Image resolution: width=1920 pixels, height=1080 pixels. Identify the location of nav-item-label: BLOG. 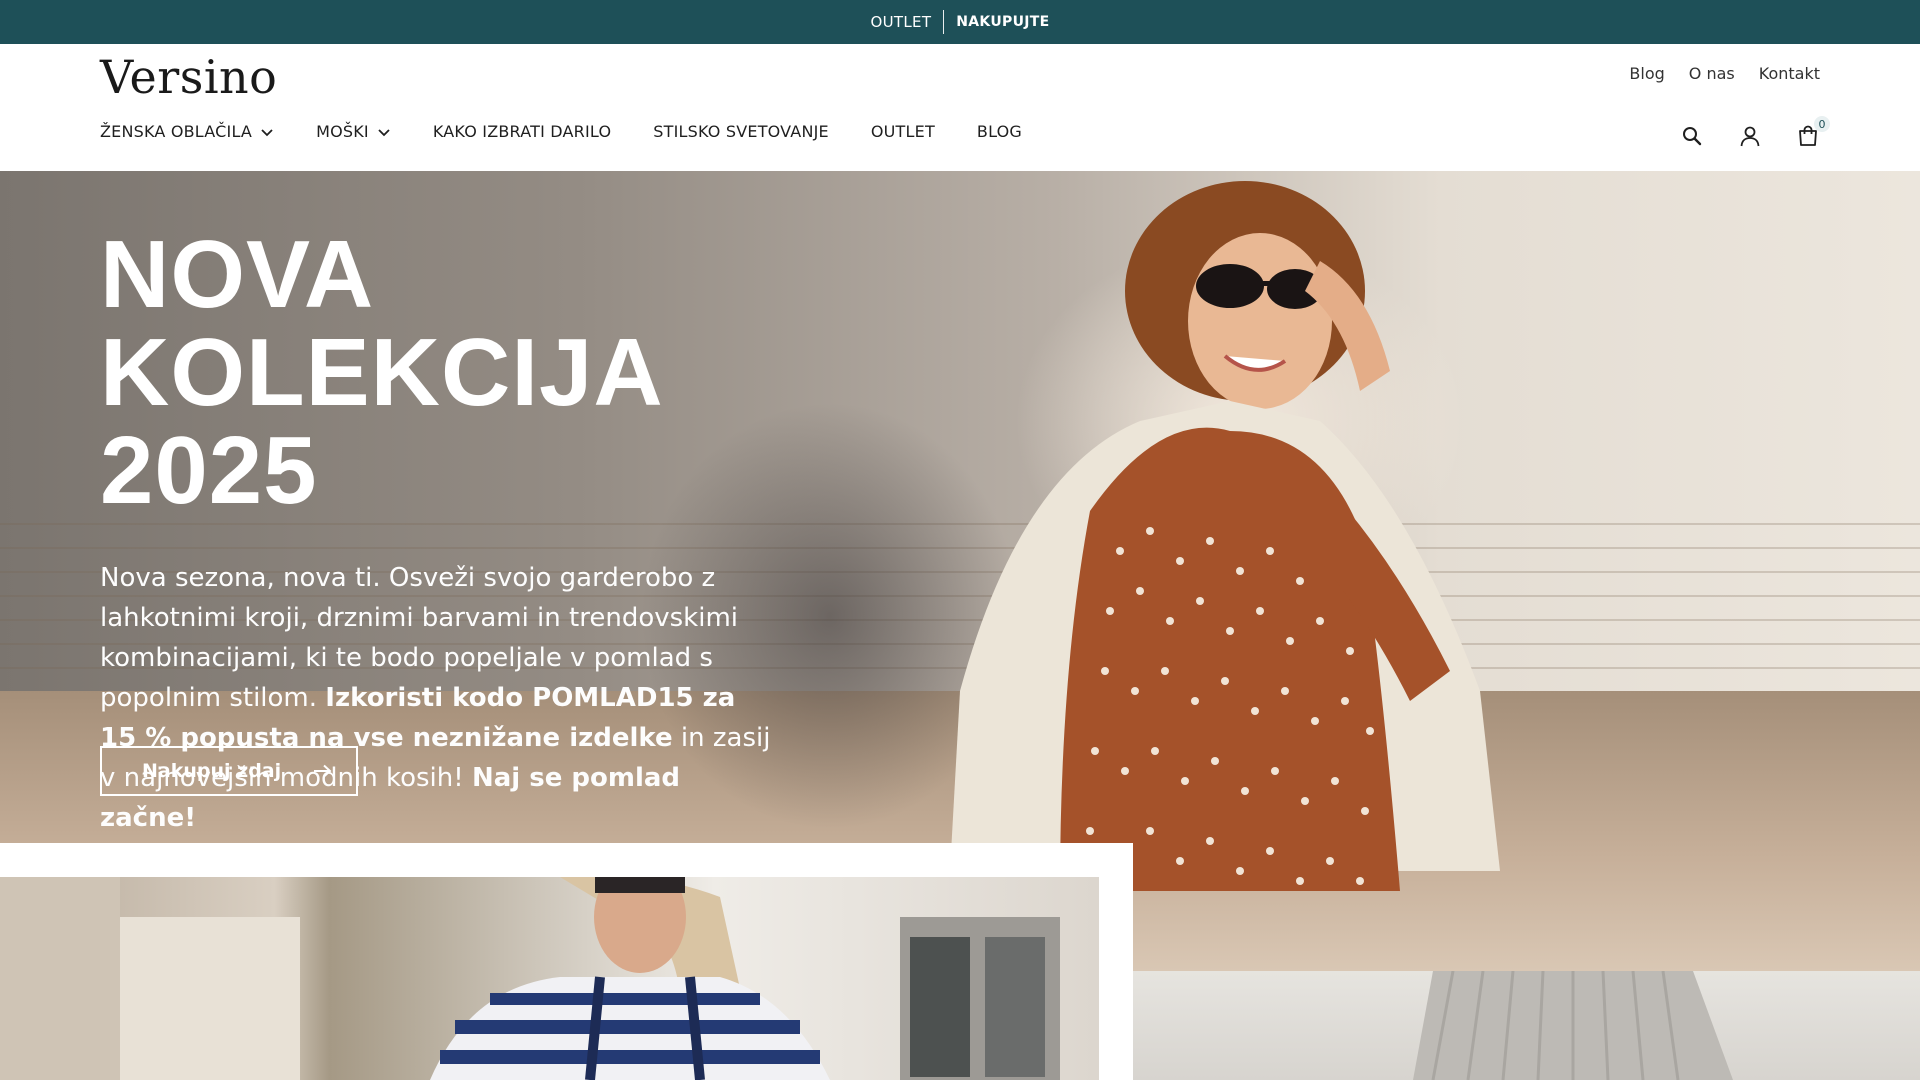
(999, 131).